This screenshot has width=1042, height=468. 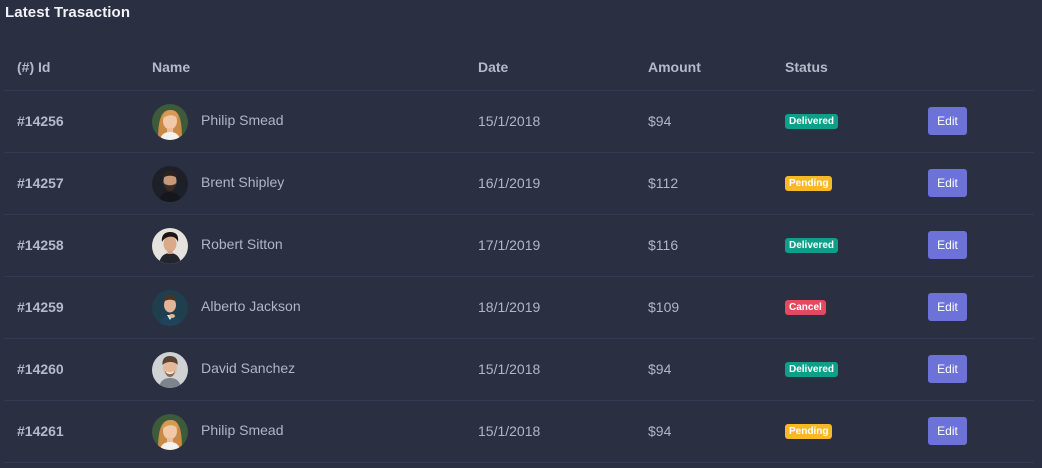 I want to click on row-amount: $109, so click(x=664, y=307).